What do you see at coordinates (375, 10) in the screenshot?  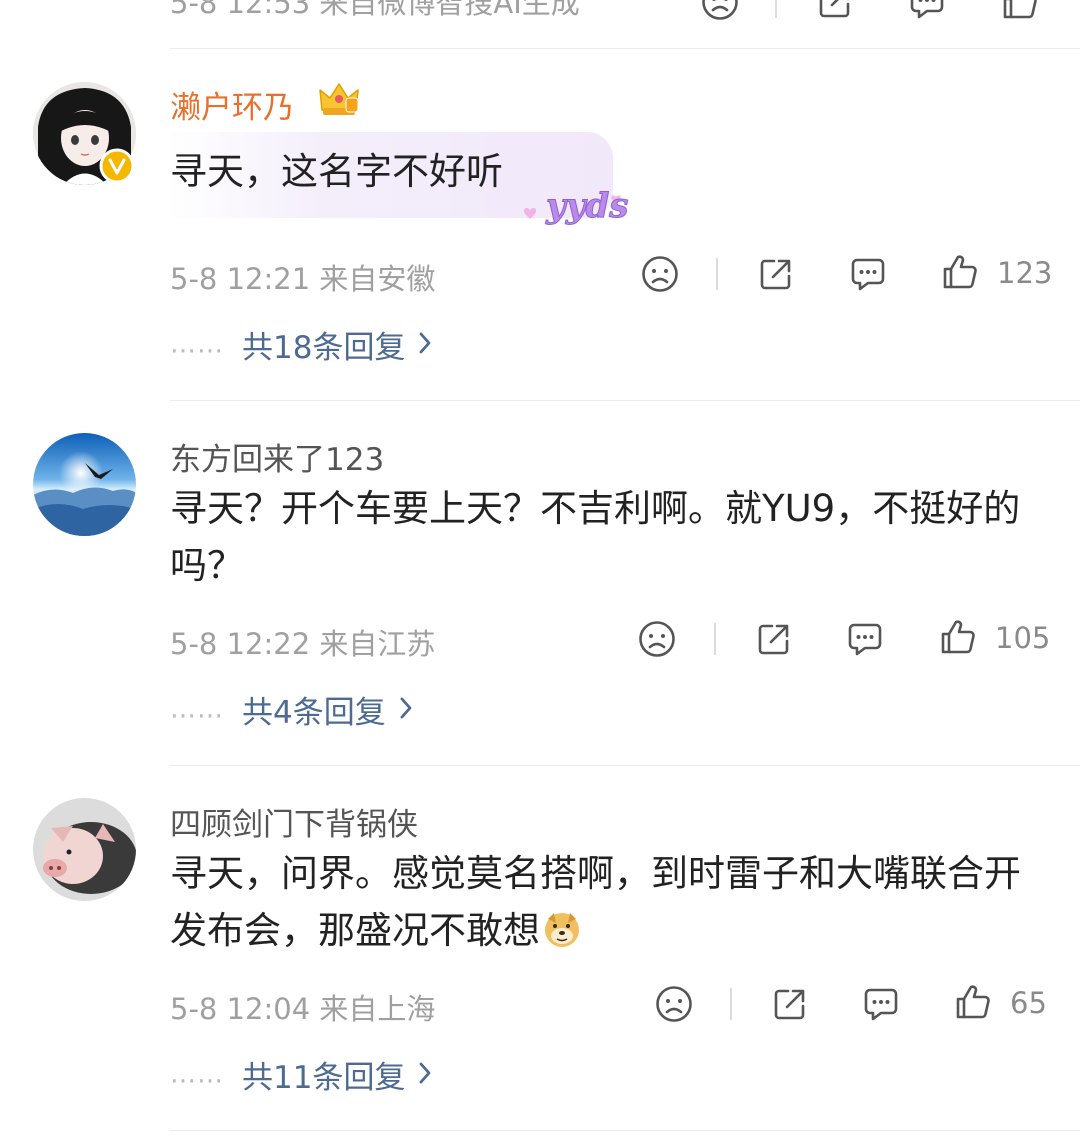 I see `comment-meta: 5-8 12:53 来自微博智搜AI生成` at bounding box center [375, 10].